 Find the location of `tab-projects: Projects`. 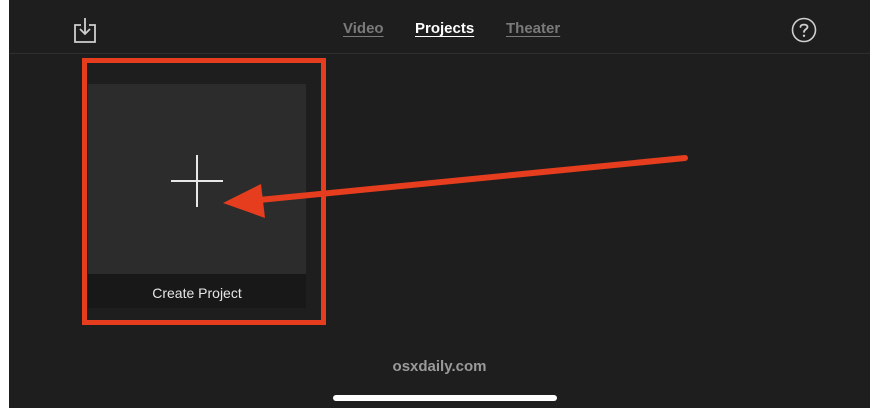

tab-projects: Projects is located at coordinates (444, 28).